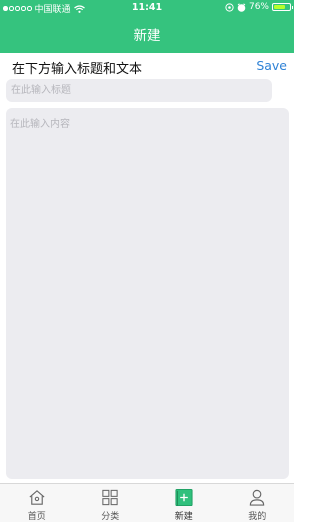 The height and width of the screenshot is (522, 320). Describe the element at coordinates (229, 7) in the screenshot. I see `location-lock-icon` at that location.